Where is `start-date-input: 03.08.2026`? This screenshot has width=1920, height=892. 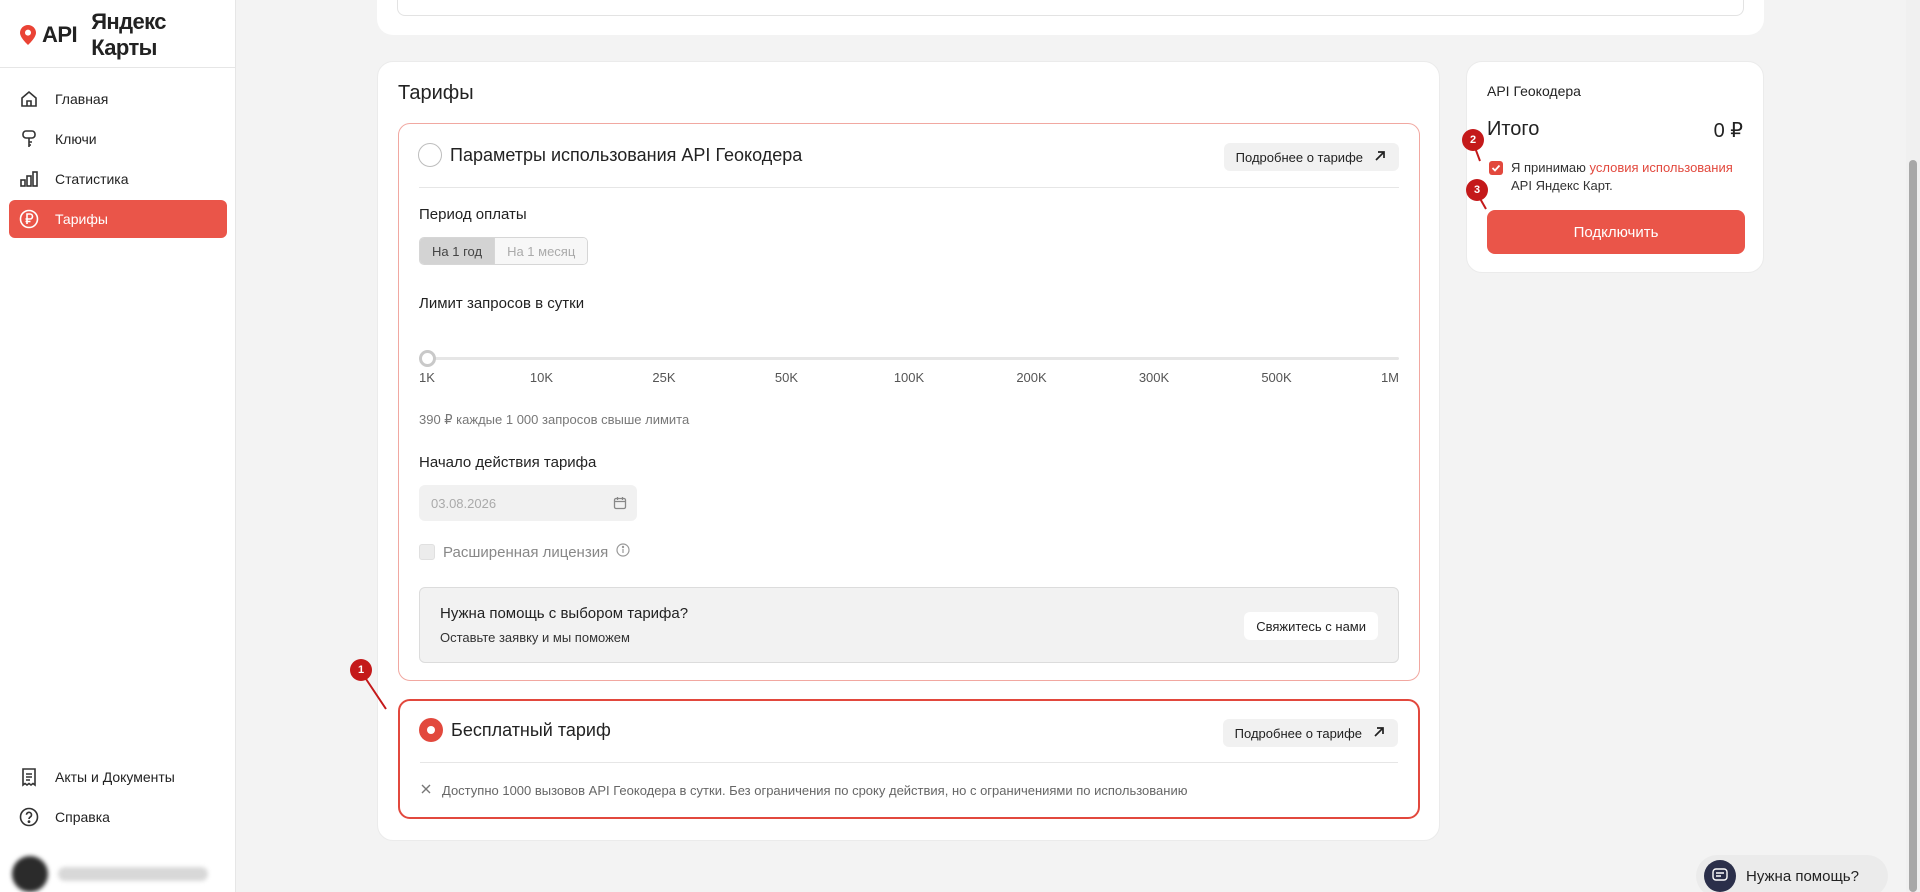 start-date-input: 03.08.2026 is located at coordinates (528, 503).